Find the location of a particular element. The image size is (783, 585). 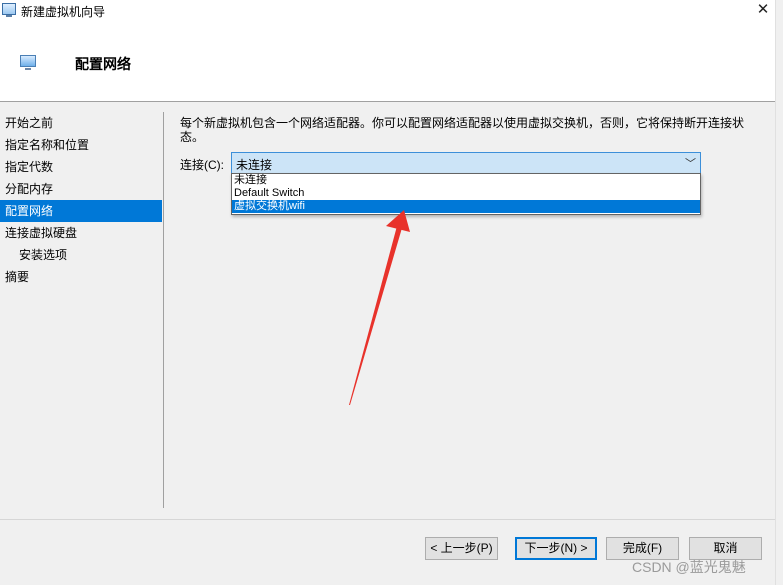

prev-button: < 上一步(P) is located at coordinates (461, 548).